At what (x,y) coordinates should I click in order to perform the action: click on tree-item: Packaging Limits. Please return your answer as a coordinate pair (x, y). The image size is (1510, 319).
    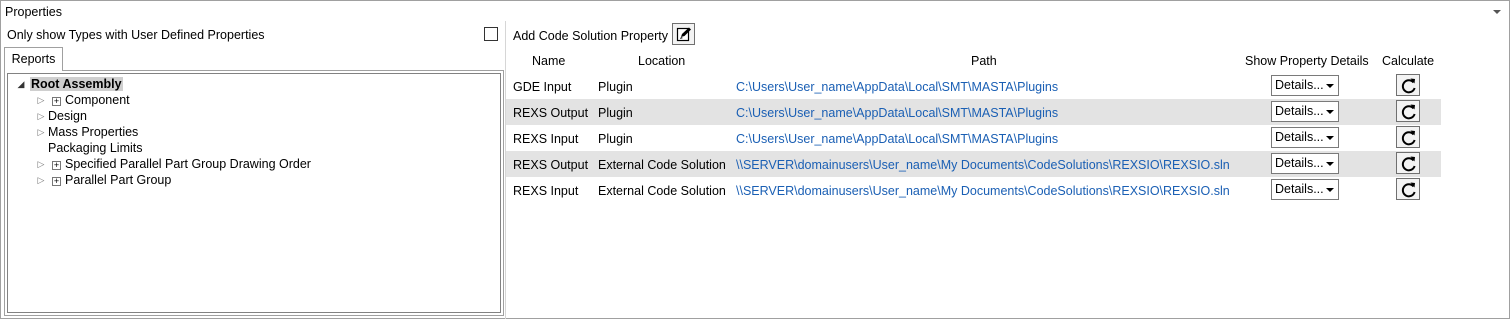
    Looking at the image, I should click on (95, 148).